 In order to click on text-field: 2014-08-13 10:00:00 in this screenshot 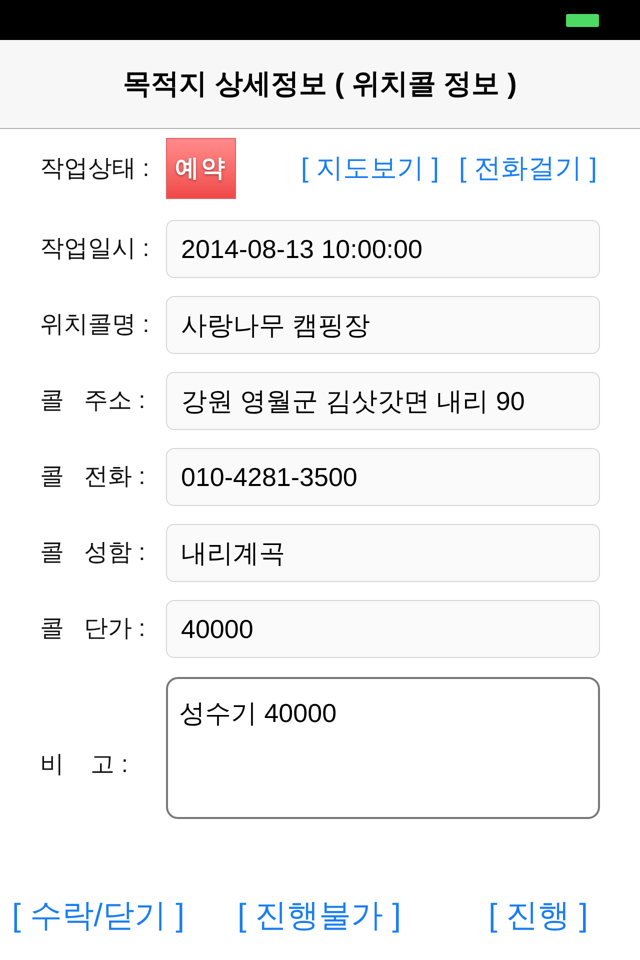, I will do `click(383, 249)`.